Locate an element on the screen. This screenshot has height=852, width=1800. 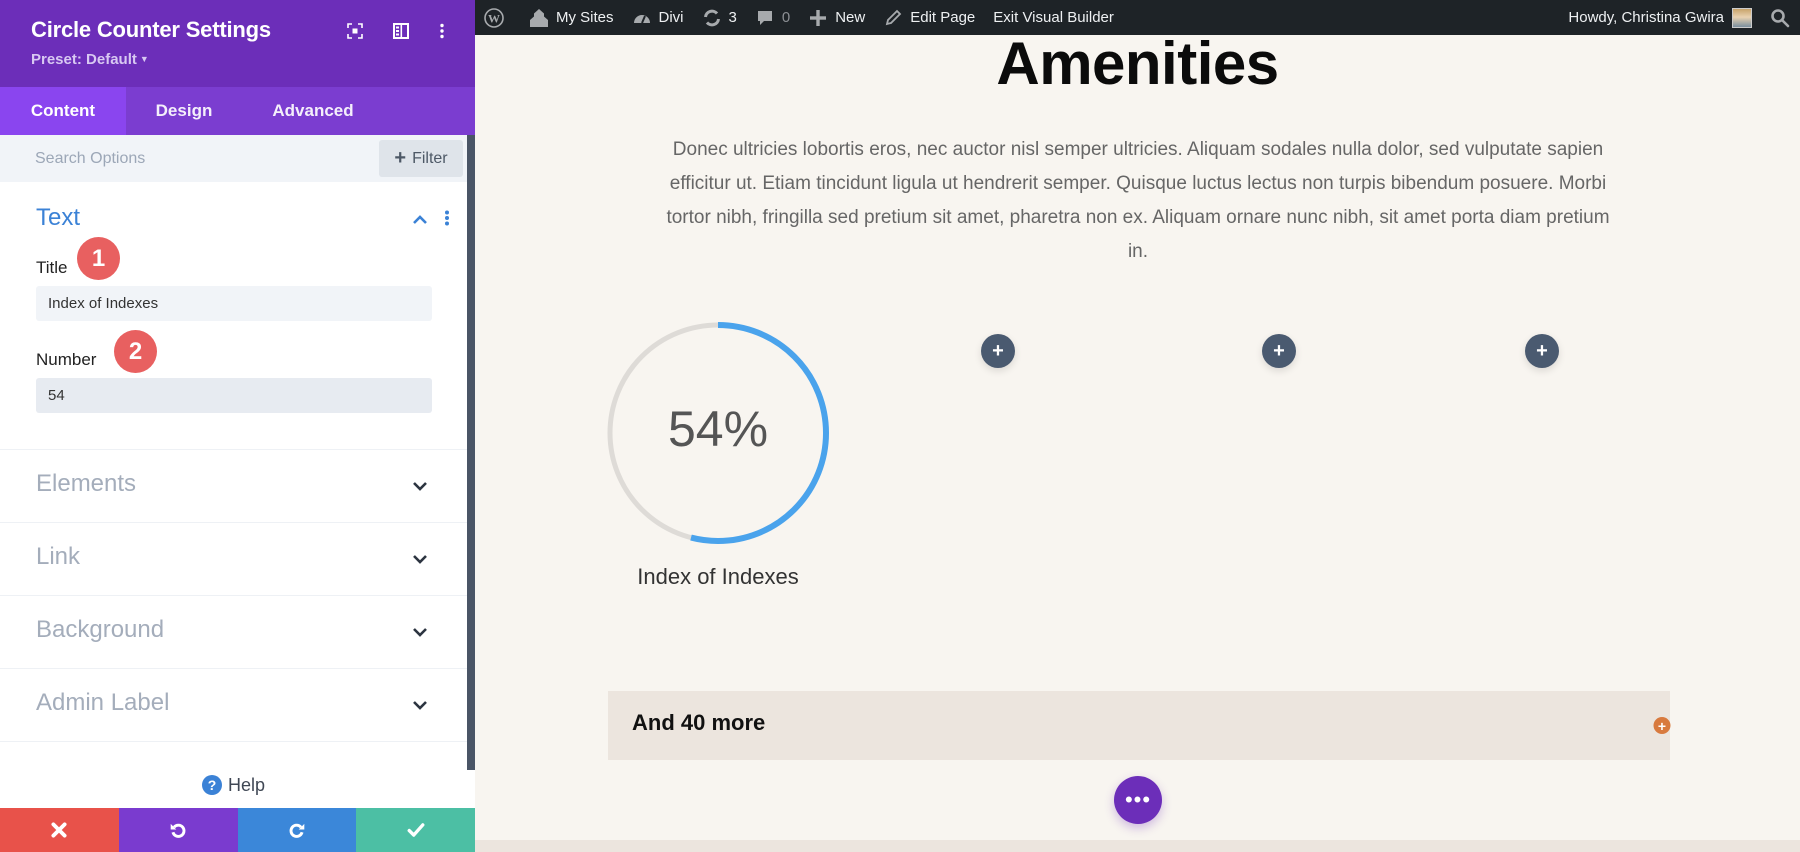
exit-visual-builder-label: Exit Visual Builder is located at coordinates (1053, 17).